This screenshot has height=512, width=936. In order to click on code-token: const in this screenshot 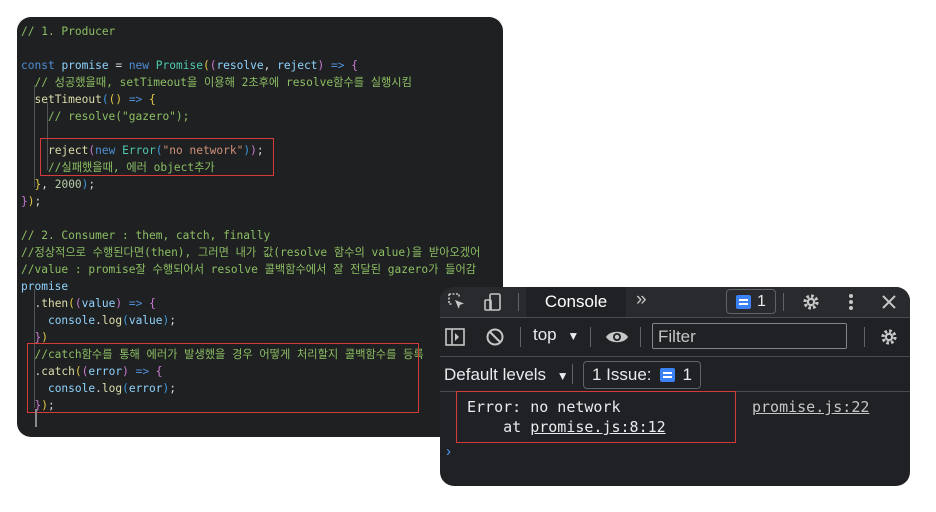, I will do `click(38, 65)`.